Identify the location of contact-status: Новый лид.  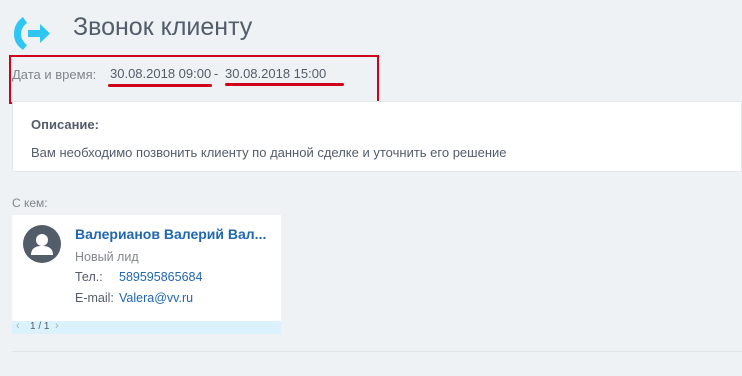
(107, 257).